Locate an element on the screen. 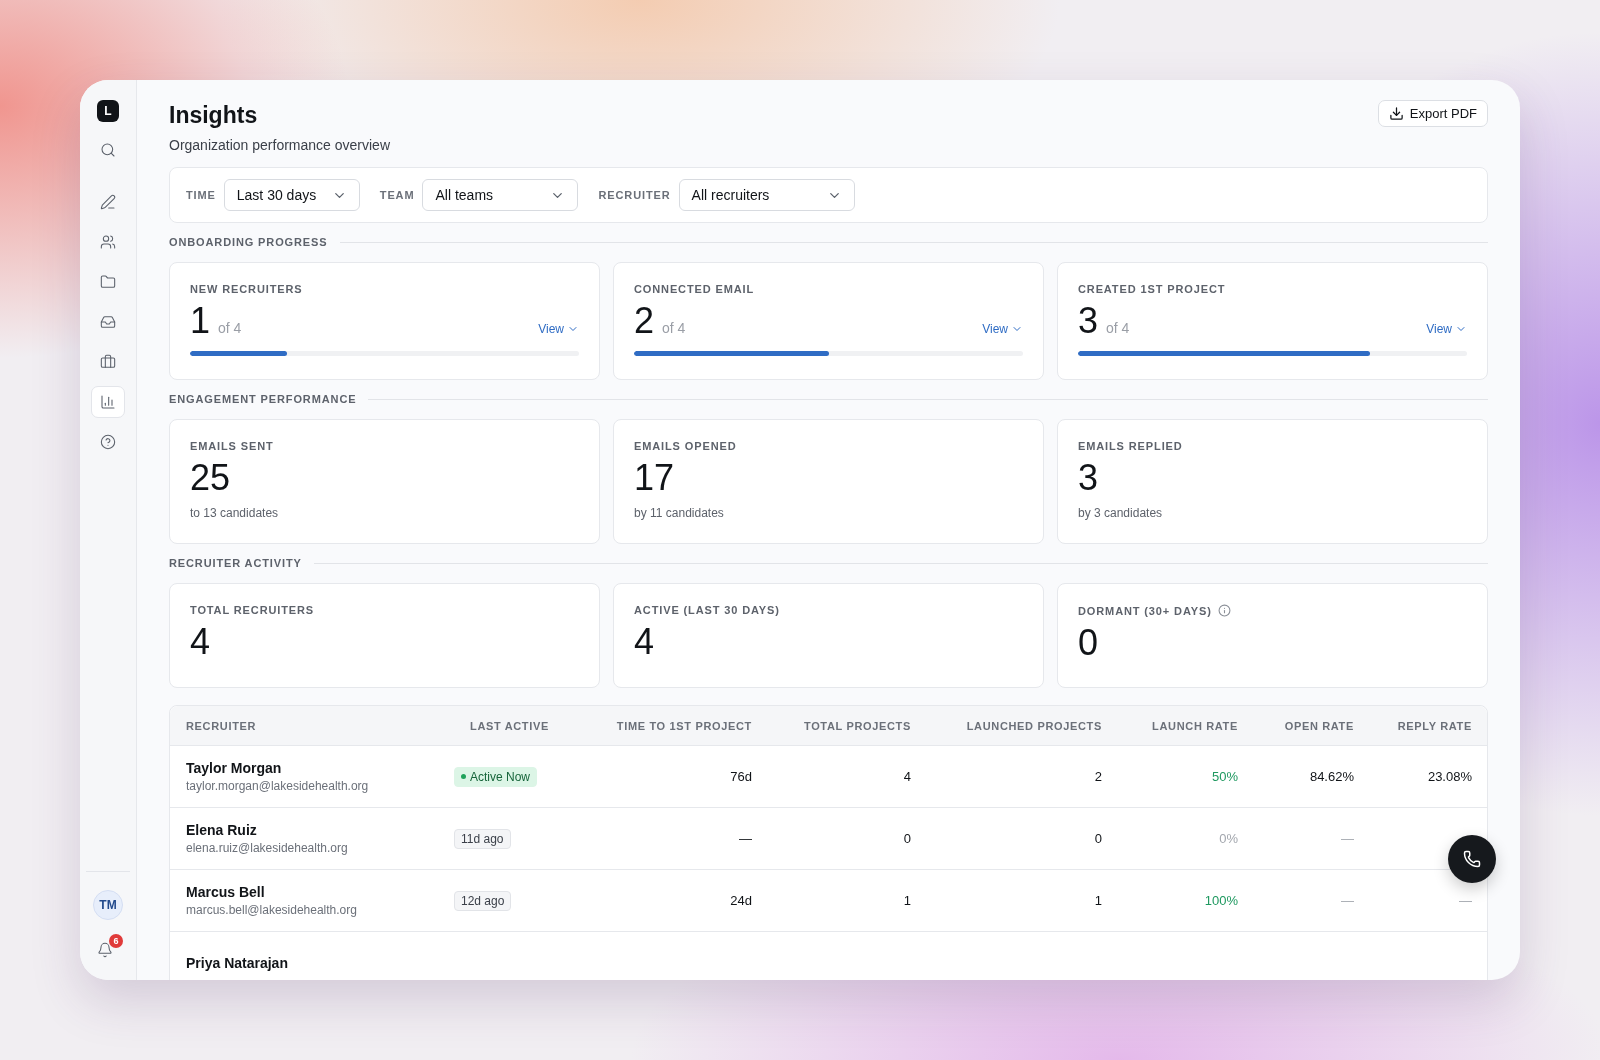  column-header: TIME TO 1ST PROJECT is located at coordinates (683, 725).